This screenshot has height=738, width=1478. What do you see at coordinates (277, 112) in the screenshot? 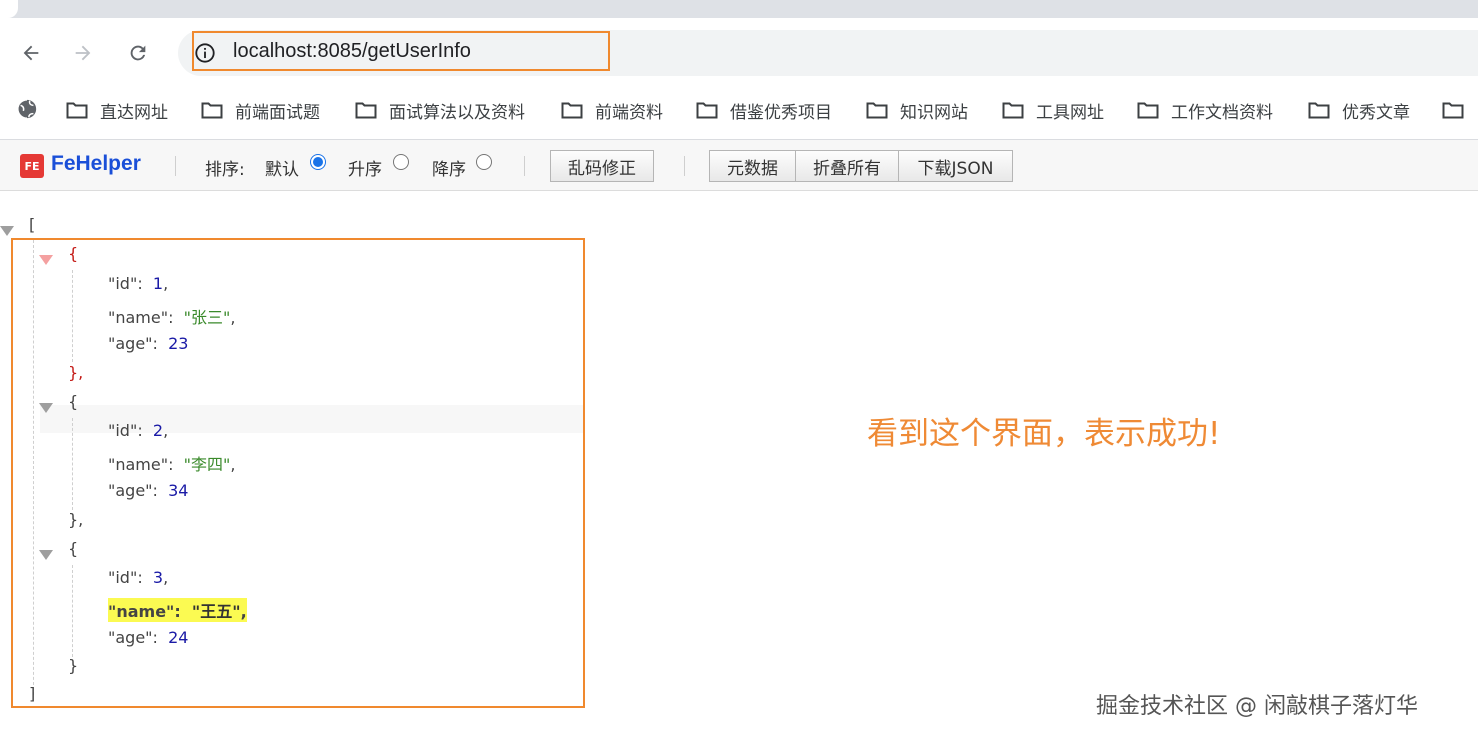
I see `bookmark-label: 前端面试题` at bounding box center [277, 112].